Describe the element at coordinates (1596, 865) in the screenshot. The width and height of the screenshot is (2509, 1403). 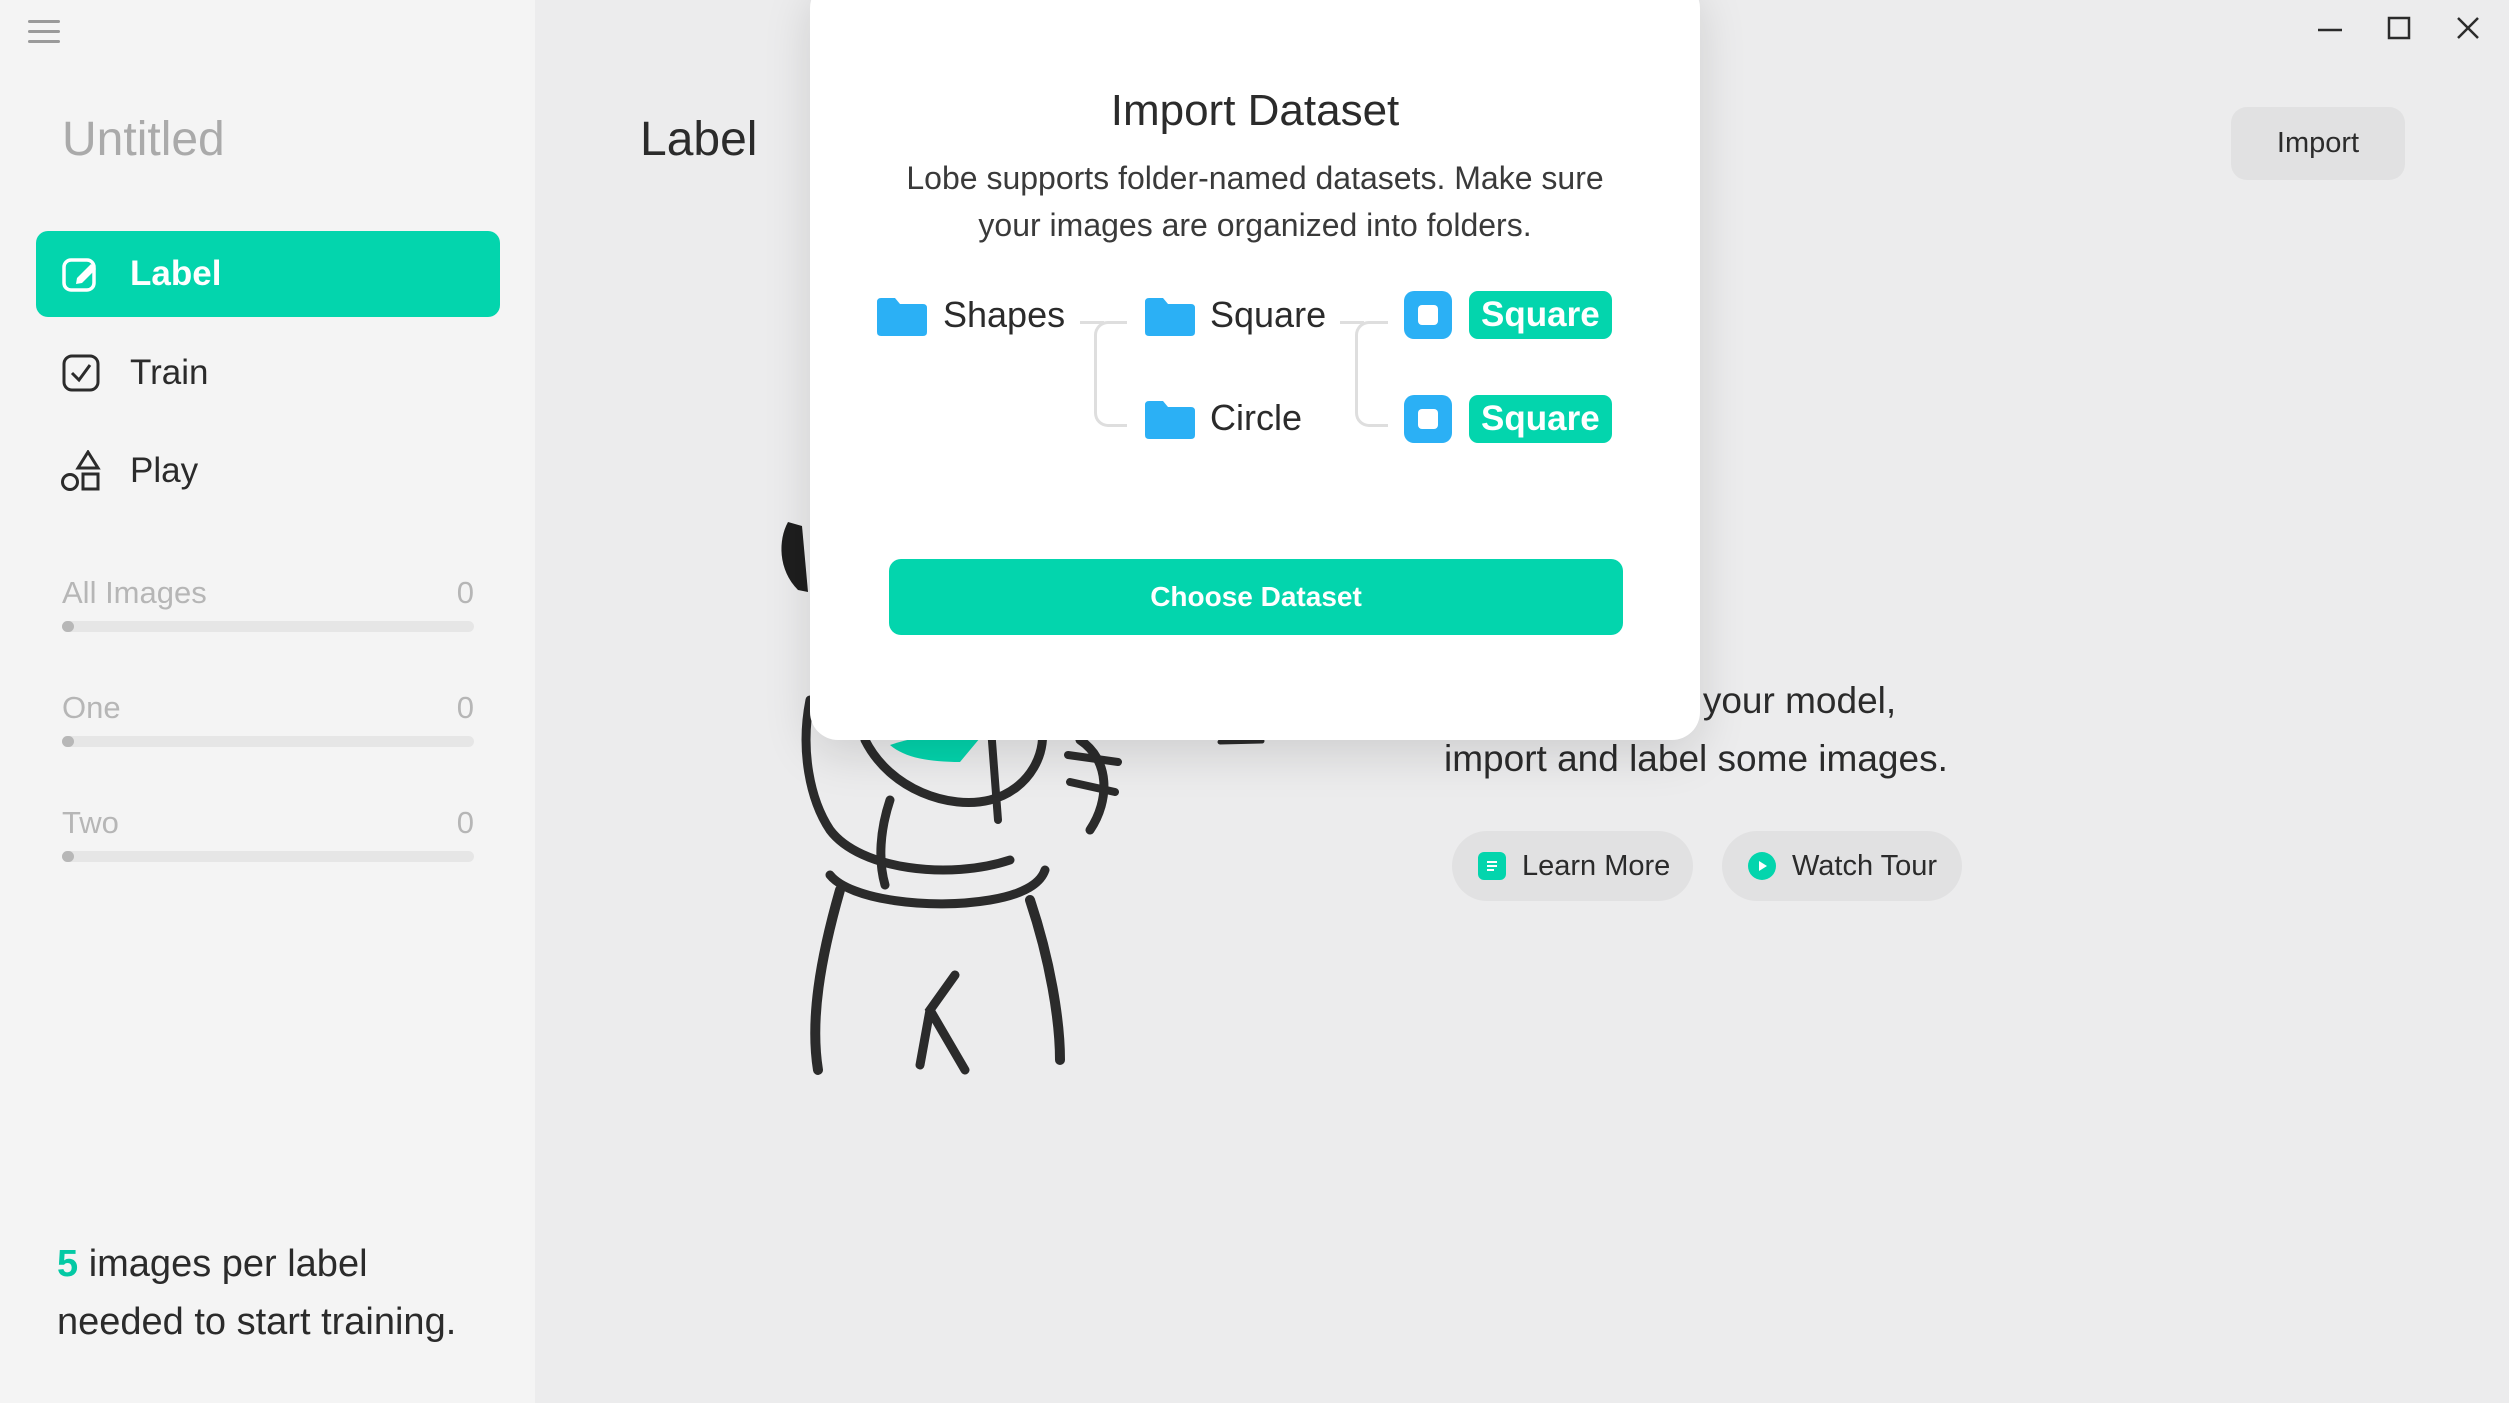
I see `learn-more-label: Learn More` at that location.